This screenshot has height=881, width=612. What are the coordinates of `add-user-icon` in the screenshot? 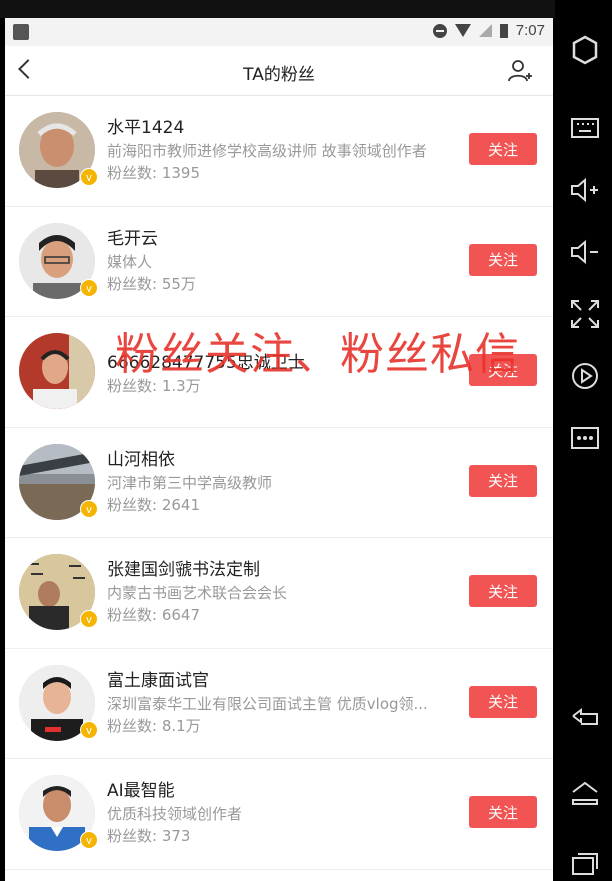 It's located at (520, 71).